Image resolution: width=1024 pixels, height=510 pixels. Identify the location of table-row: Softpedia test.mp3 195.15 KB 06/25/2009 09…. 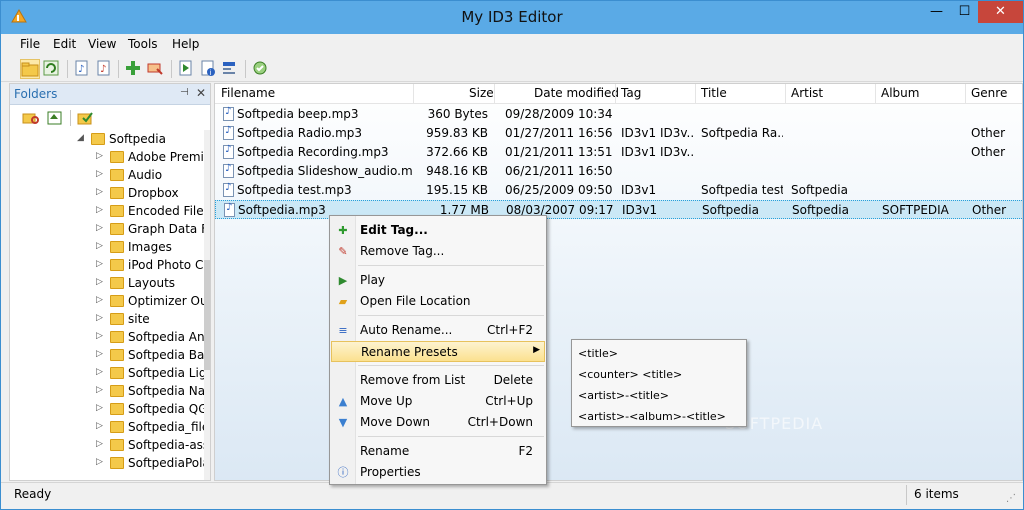
(618, 190).